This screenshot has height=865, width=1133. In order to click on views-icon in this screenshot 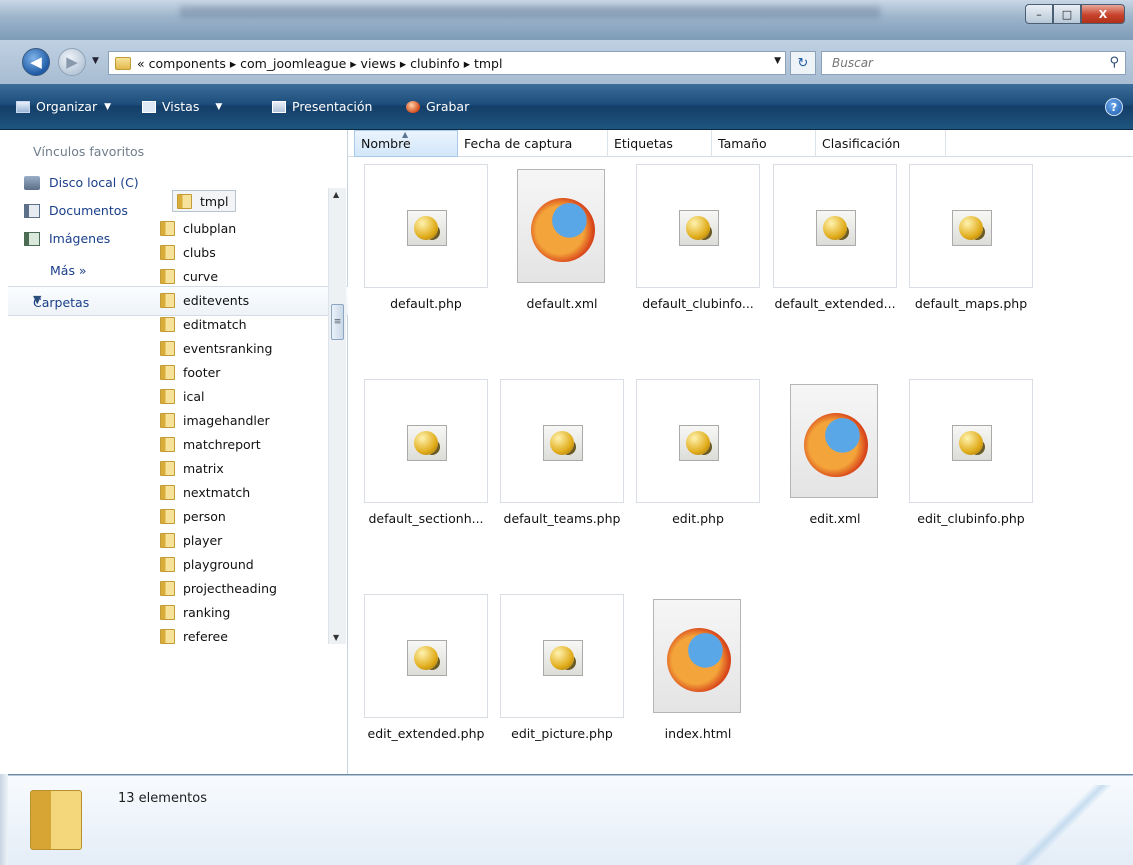, I will do `click(149, 106)`.